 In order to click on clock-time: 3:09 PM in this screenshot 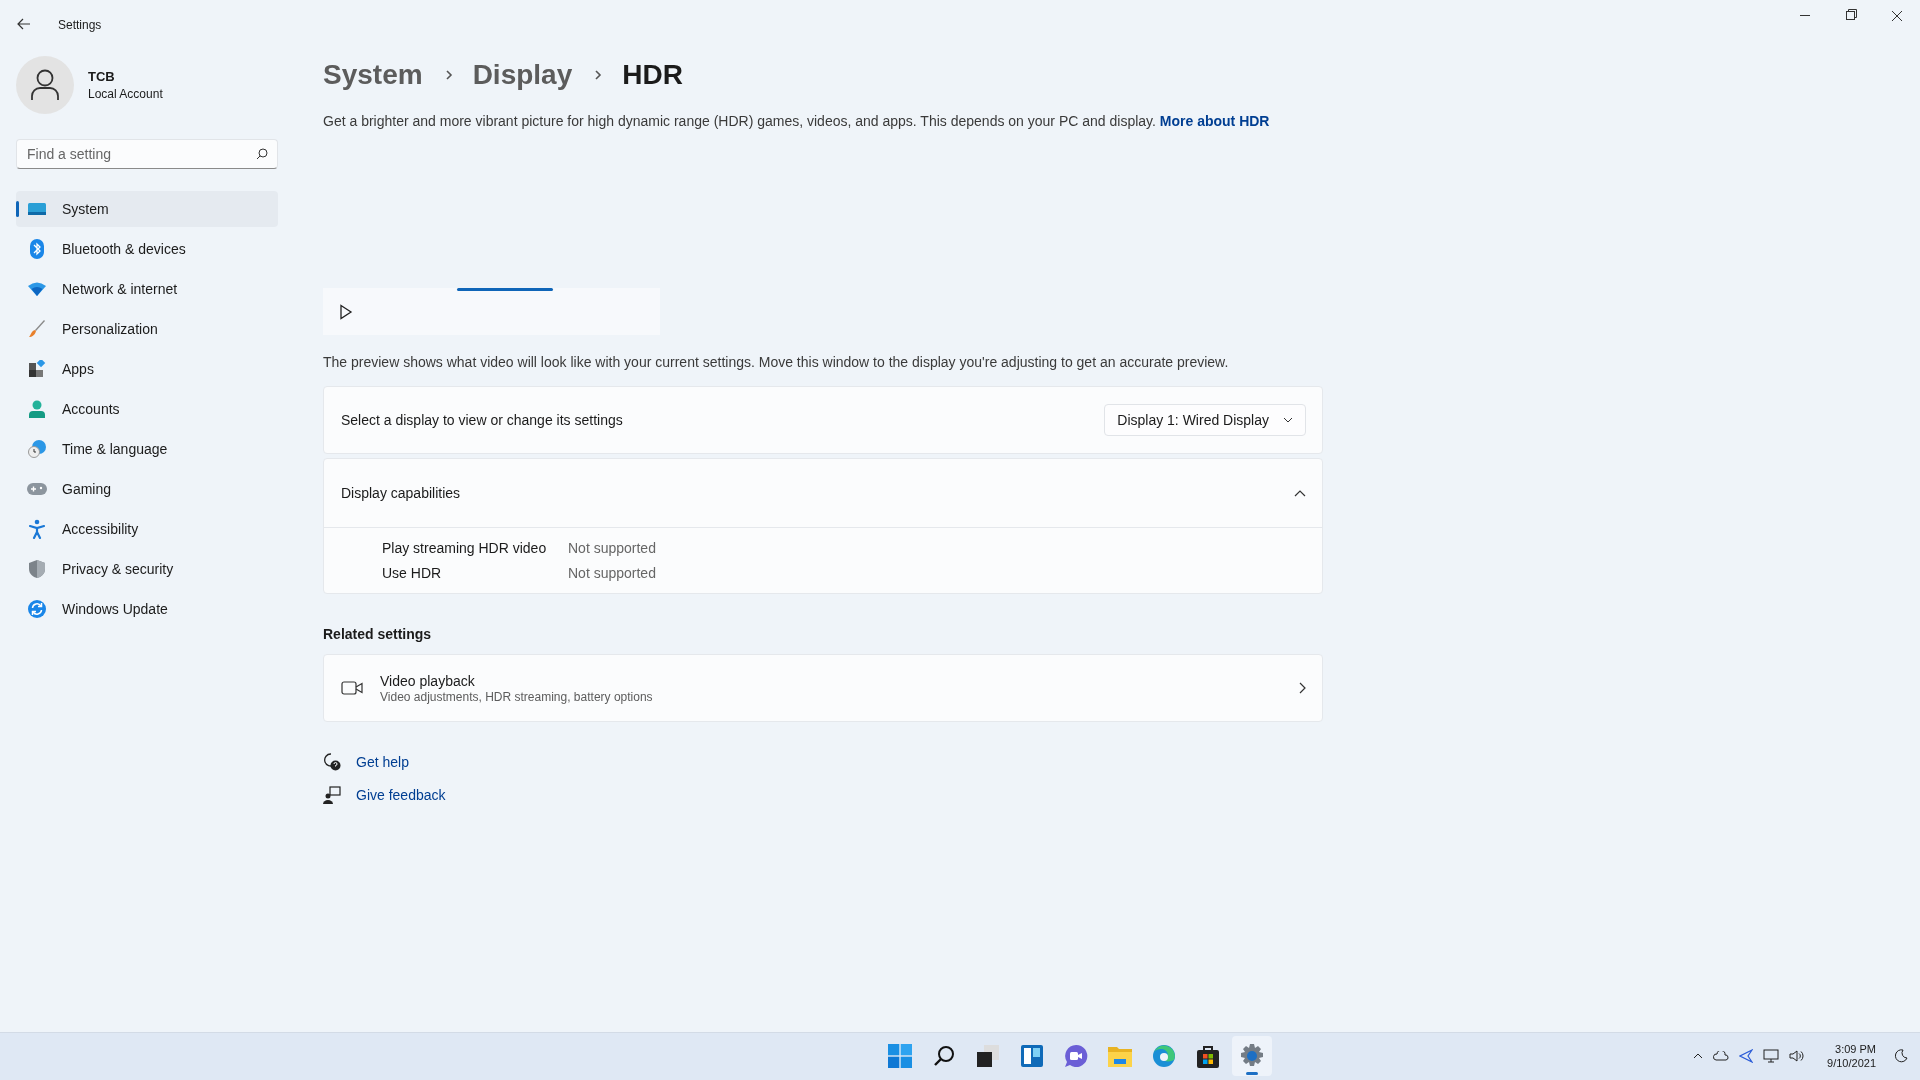, I will do `click(1855, 1049)`.